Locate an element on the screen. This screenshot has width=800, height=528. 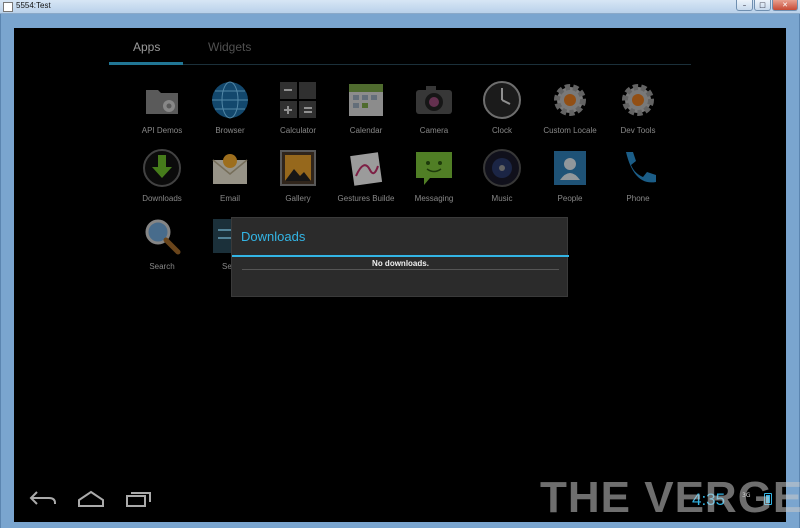
dialog-message: No downloads. is located at coordinates (400, 263).